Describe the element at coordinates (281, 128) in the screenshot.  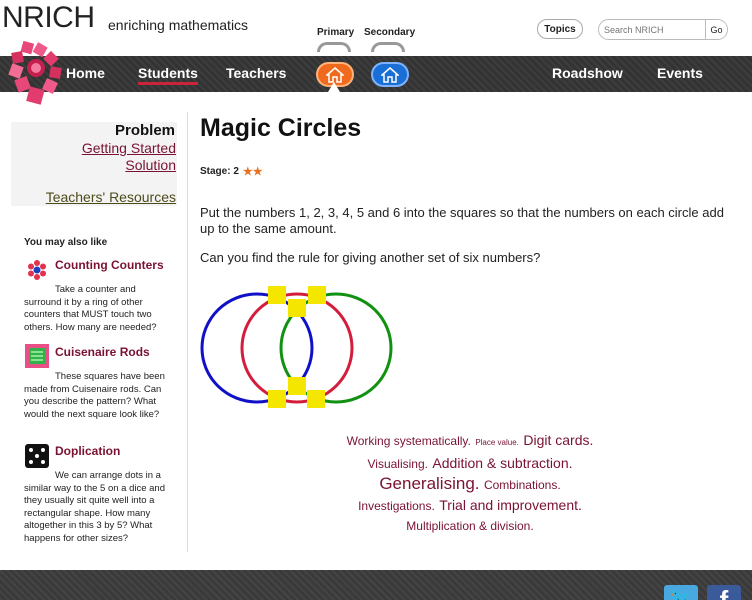
I see `page-title: Magic Circles` at that location.